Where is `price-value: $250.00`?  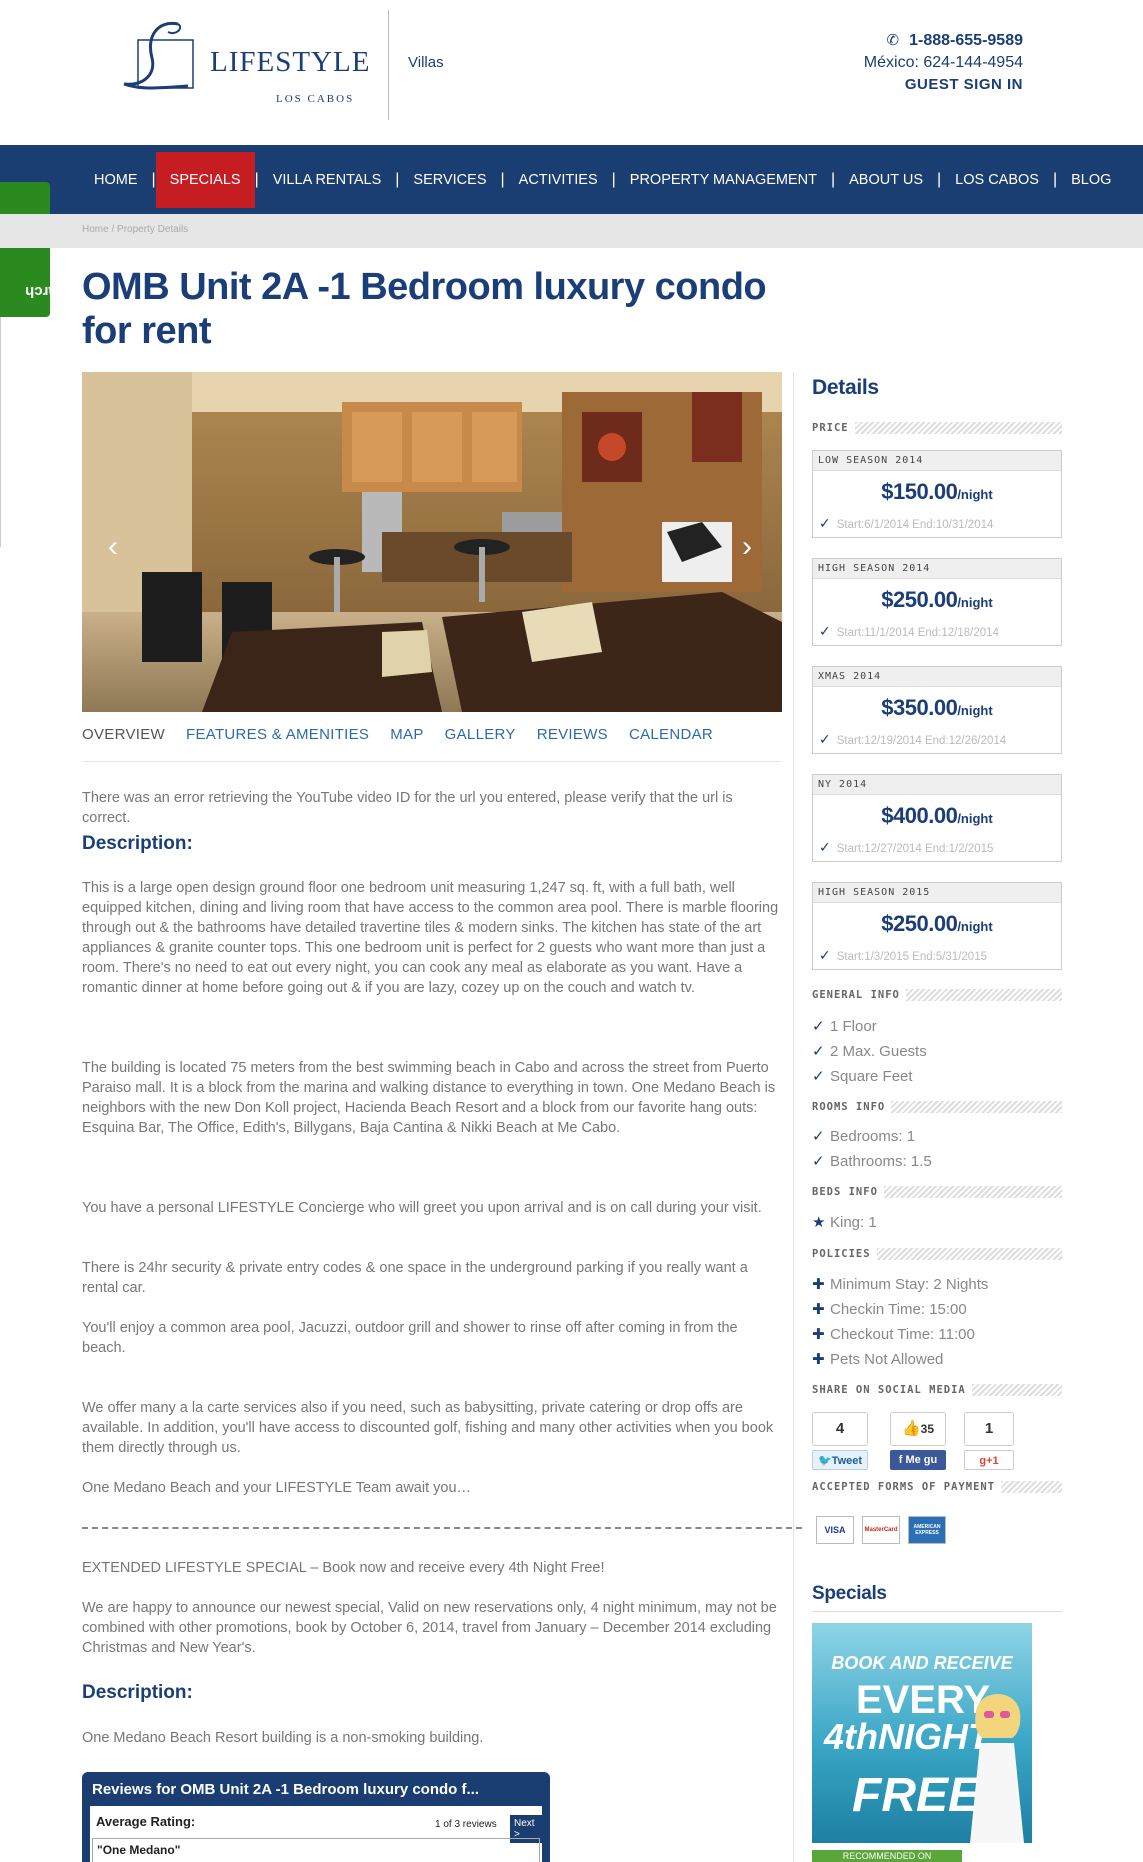
price-value: $250.00 is located at coordinates (919, 923).